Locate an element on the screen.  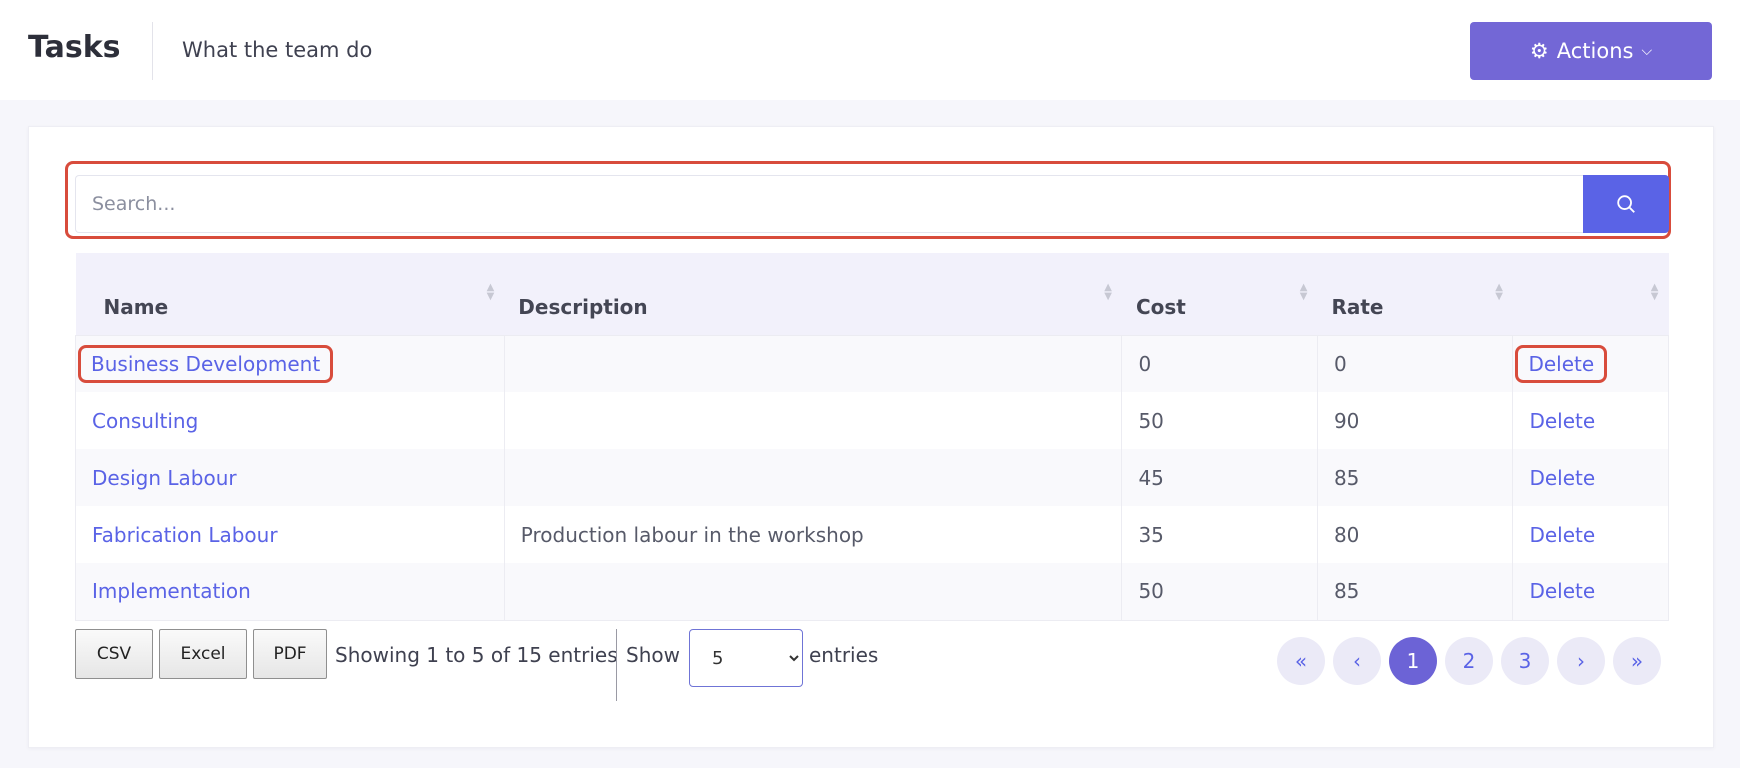
pagination-next-button: › is located at coordinates (1581, 661).